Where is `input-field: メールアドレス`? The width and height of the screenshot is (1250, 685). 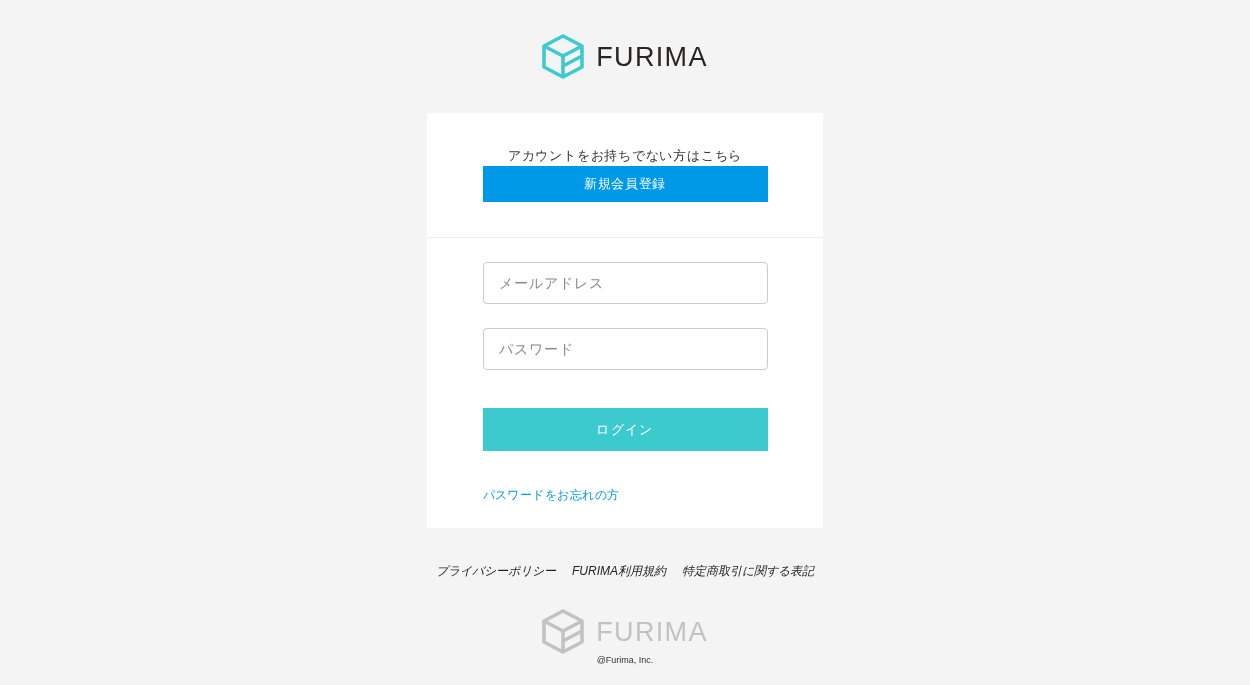
input-field: メールアドレス is located at coordinates (625, 283).